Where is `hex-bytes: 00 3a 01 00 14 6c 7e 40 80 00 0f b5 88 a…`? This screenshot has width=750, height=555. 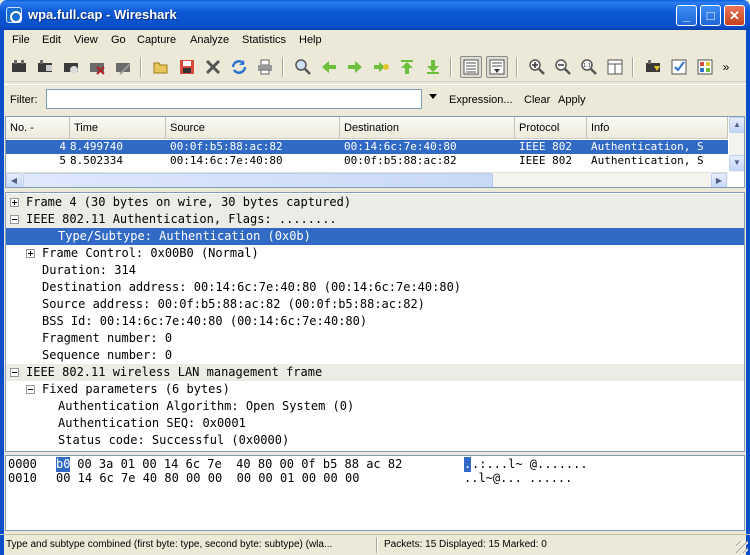
hex-bytes: 00 3a 01 00 14 6c 7e 40 80 00 0f b5 88 a… is located at coordinates (236, 464).